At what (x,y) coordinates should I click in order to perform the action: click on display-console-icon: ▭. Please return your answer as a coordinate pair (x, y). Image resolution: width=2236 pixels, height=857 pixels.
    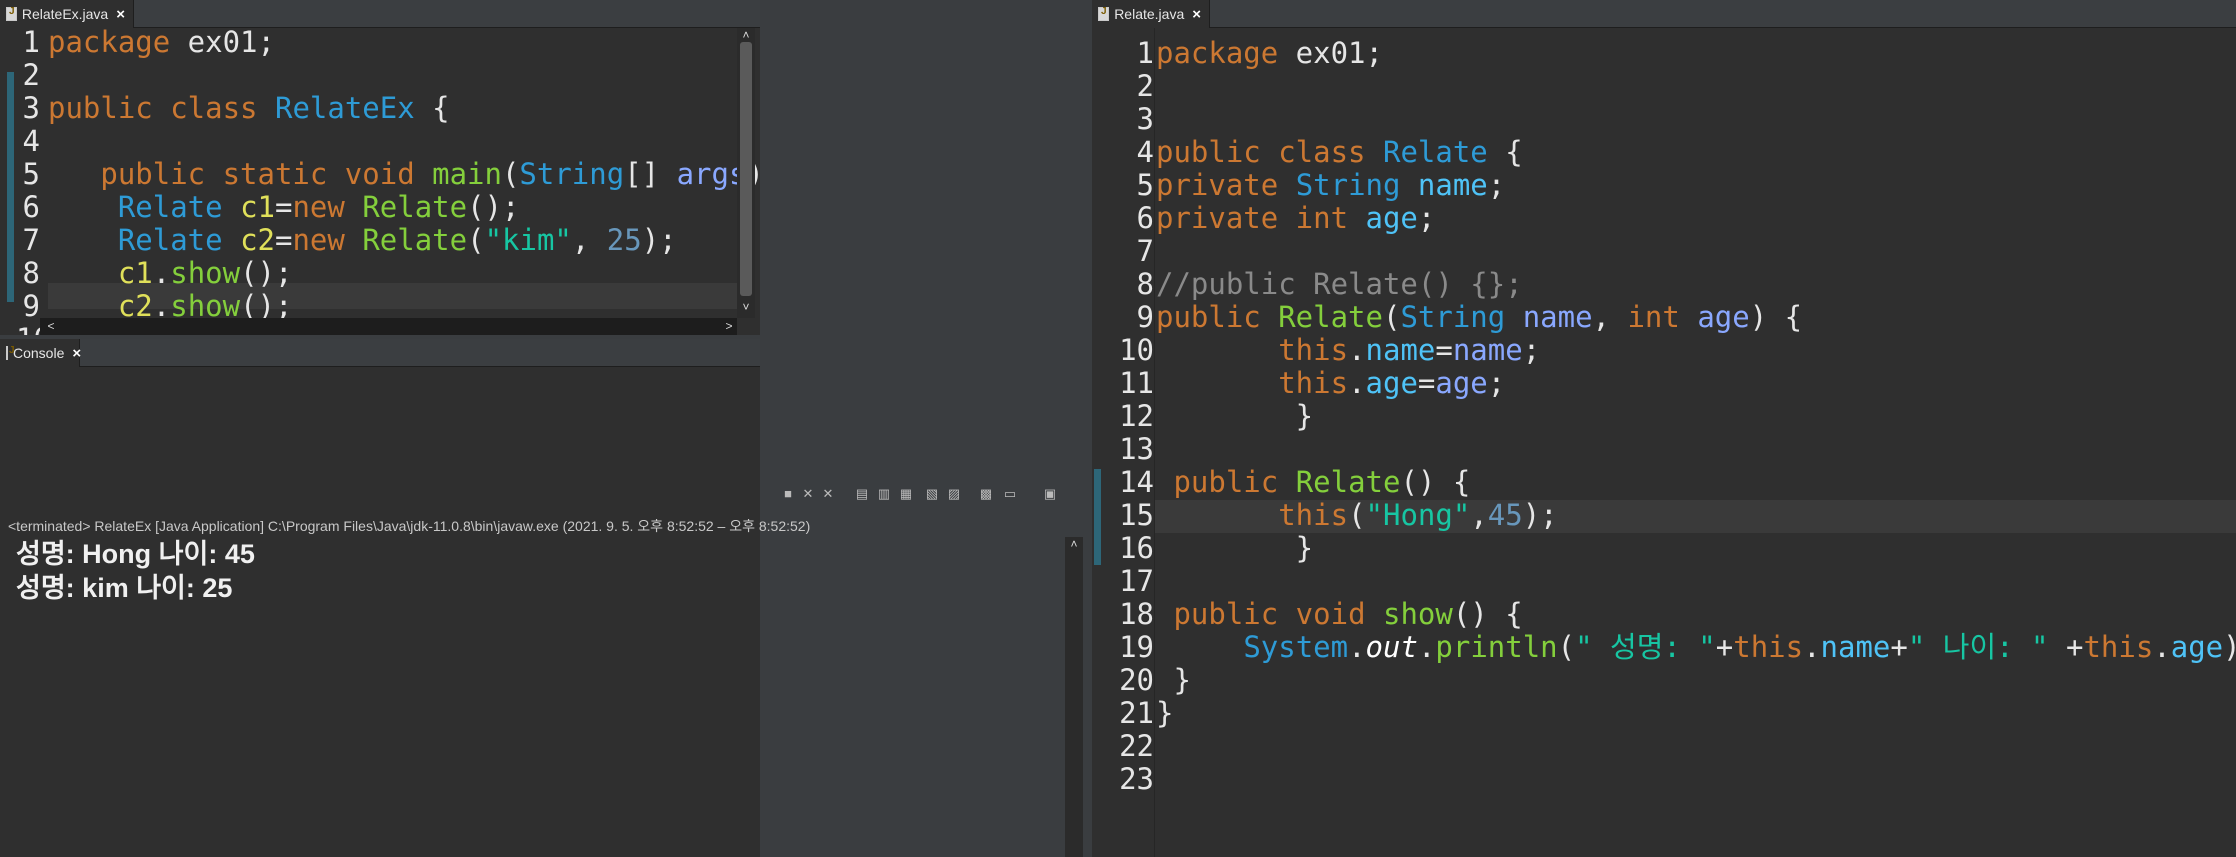
    Looking at the image, I should click on (1010, 494).